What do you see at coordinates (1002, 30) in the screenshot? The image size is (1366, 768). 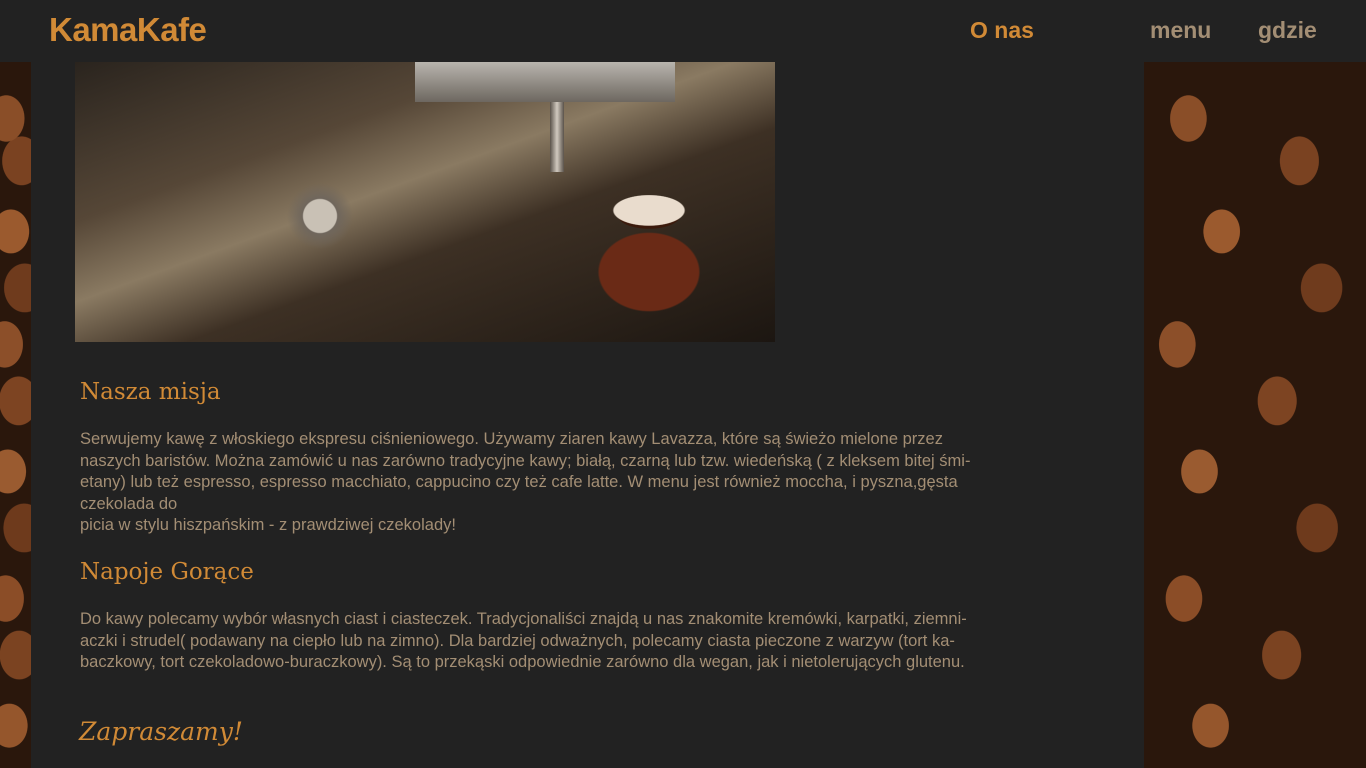 I see `nav-link-o-nas: O nas` at bounding box center [1002, 30].